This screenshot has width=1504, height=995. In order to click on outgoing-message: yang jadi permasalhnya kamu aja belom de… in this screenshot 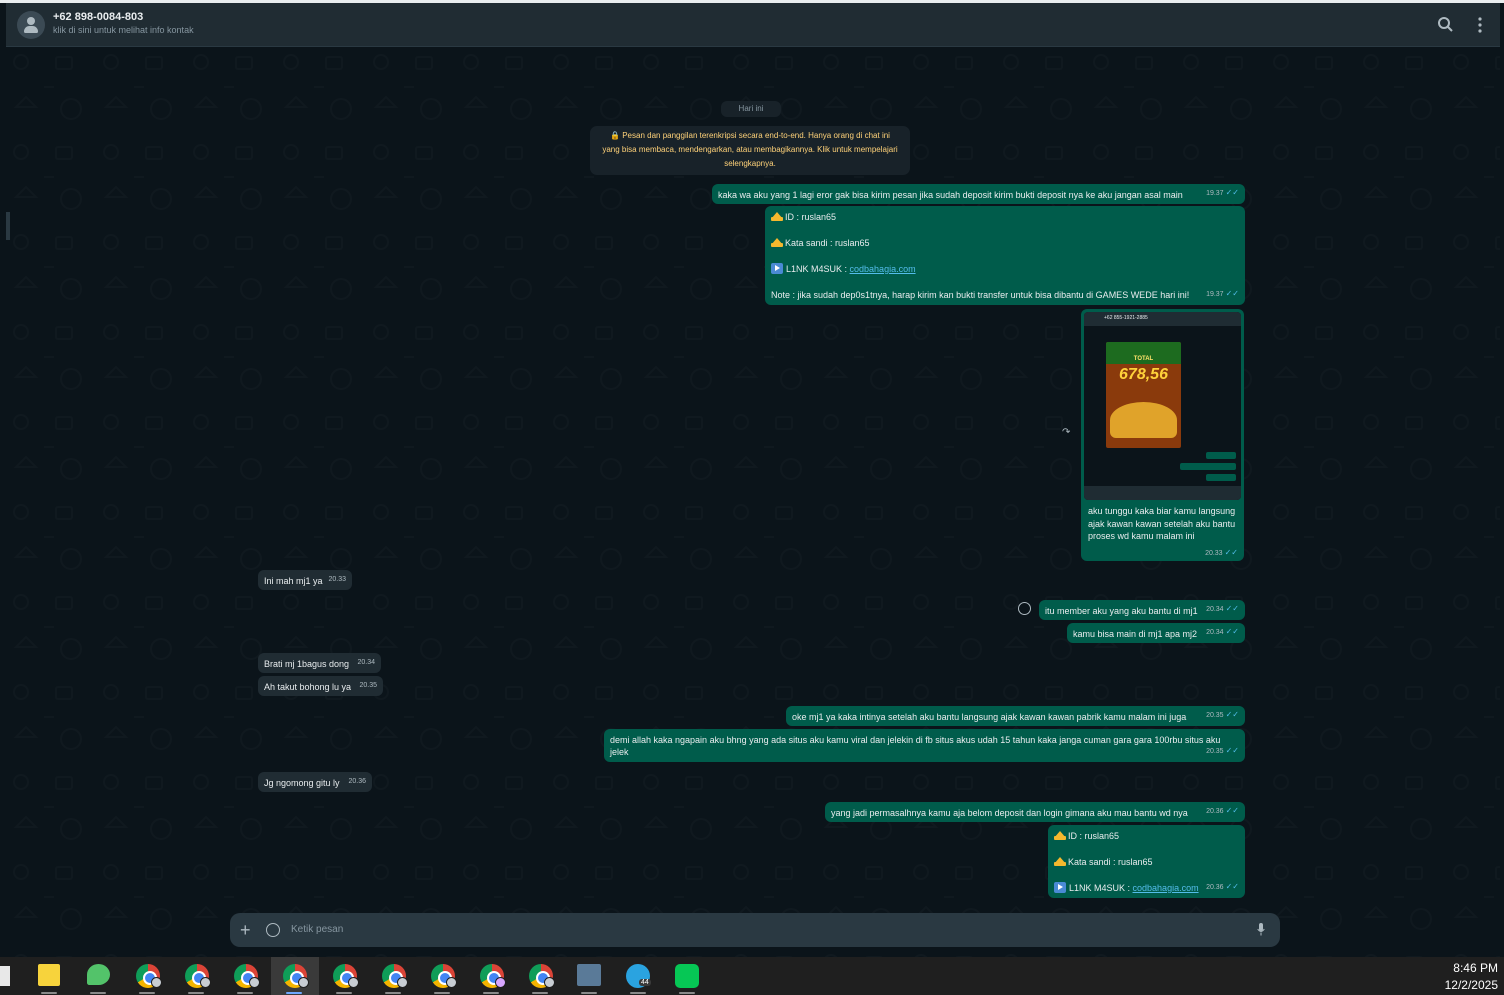, I will do `click(1035, 812)`.